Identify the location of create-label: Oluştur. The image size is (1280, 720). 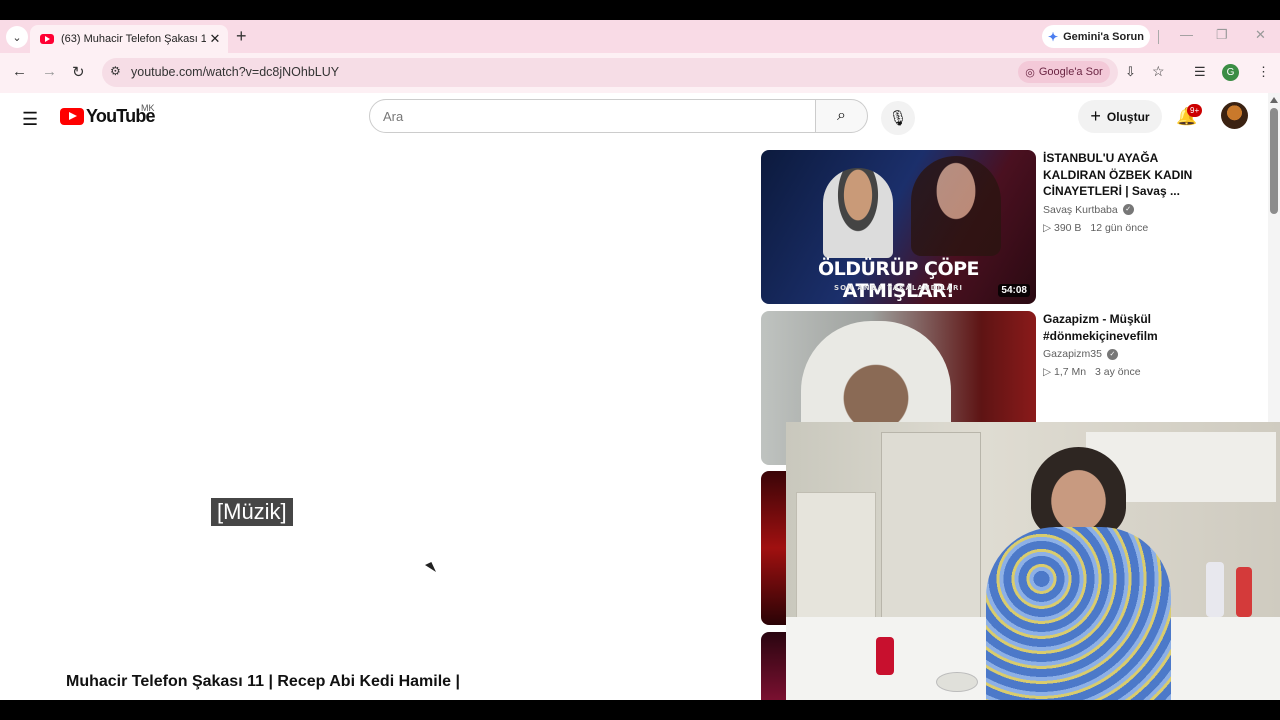
(1128, 116).